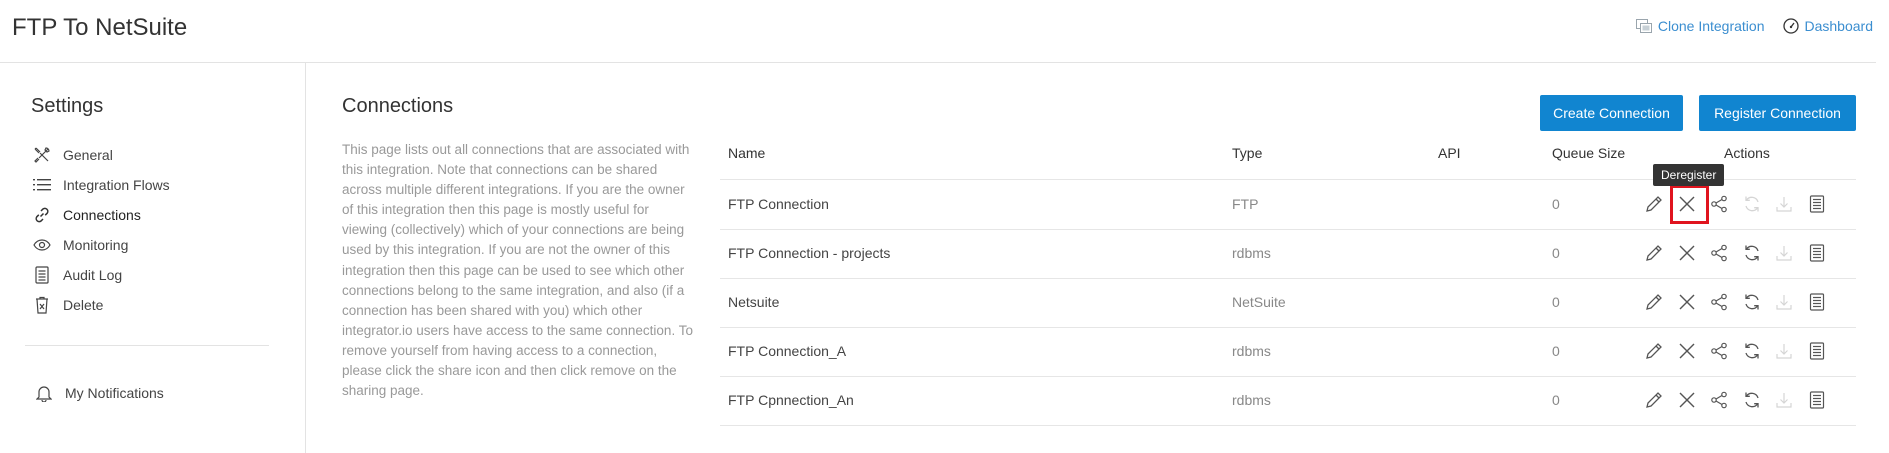 The height and width of the screenshot is (453, 1889). What do you see at coordinates (44, 393) in the screenshot?
I see `bell-icon` at bounding box center [44, 393].